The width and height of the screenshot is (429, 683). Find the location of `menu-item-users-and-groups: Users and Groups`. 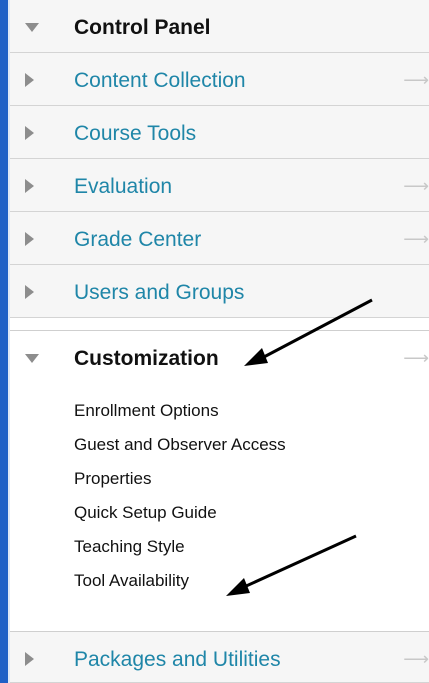

menu-item-users-and-groups: Users and Groups is located at coordinates (219, 291).